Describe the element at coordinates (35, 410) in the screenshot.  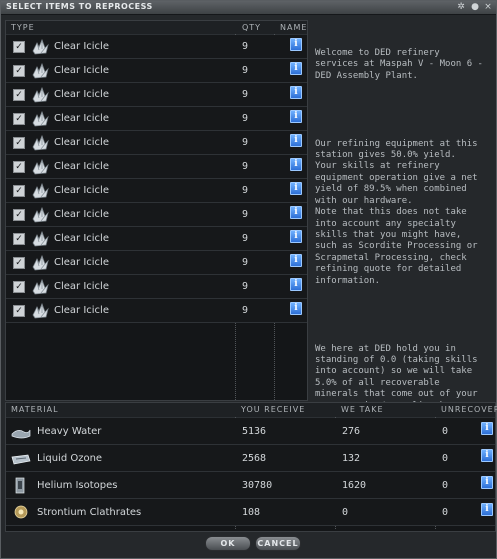
I see `column-material: MATERIAL` at that location.